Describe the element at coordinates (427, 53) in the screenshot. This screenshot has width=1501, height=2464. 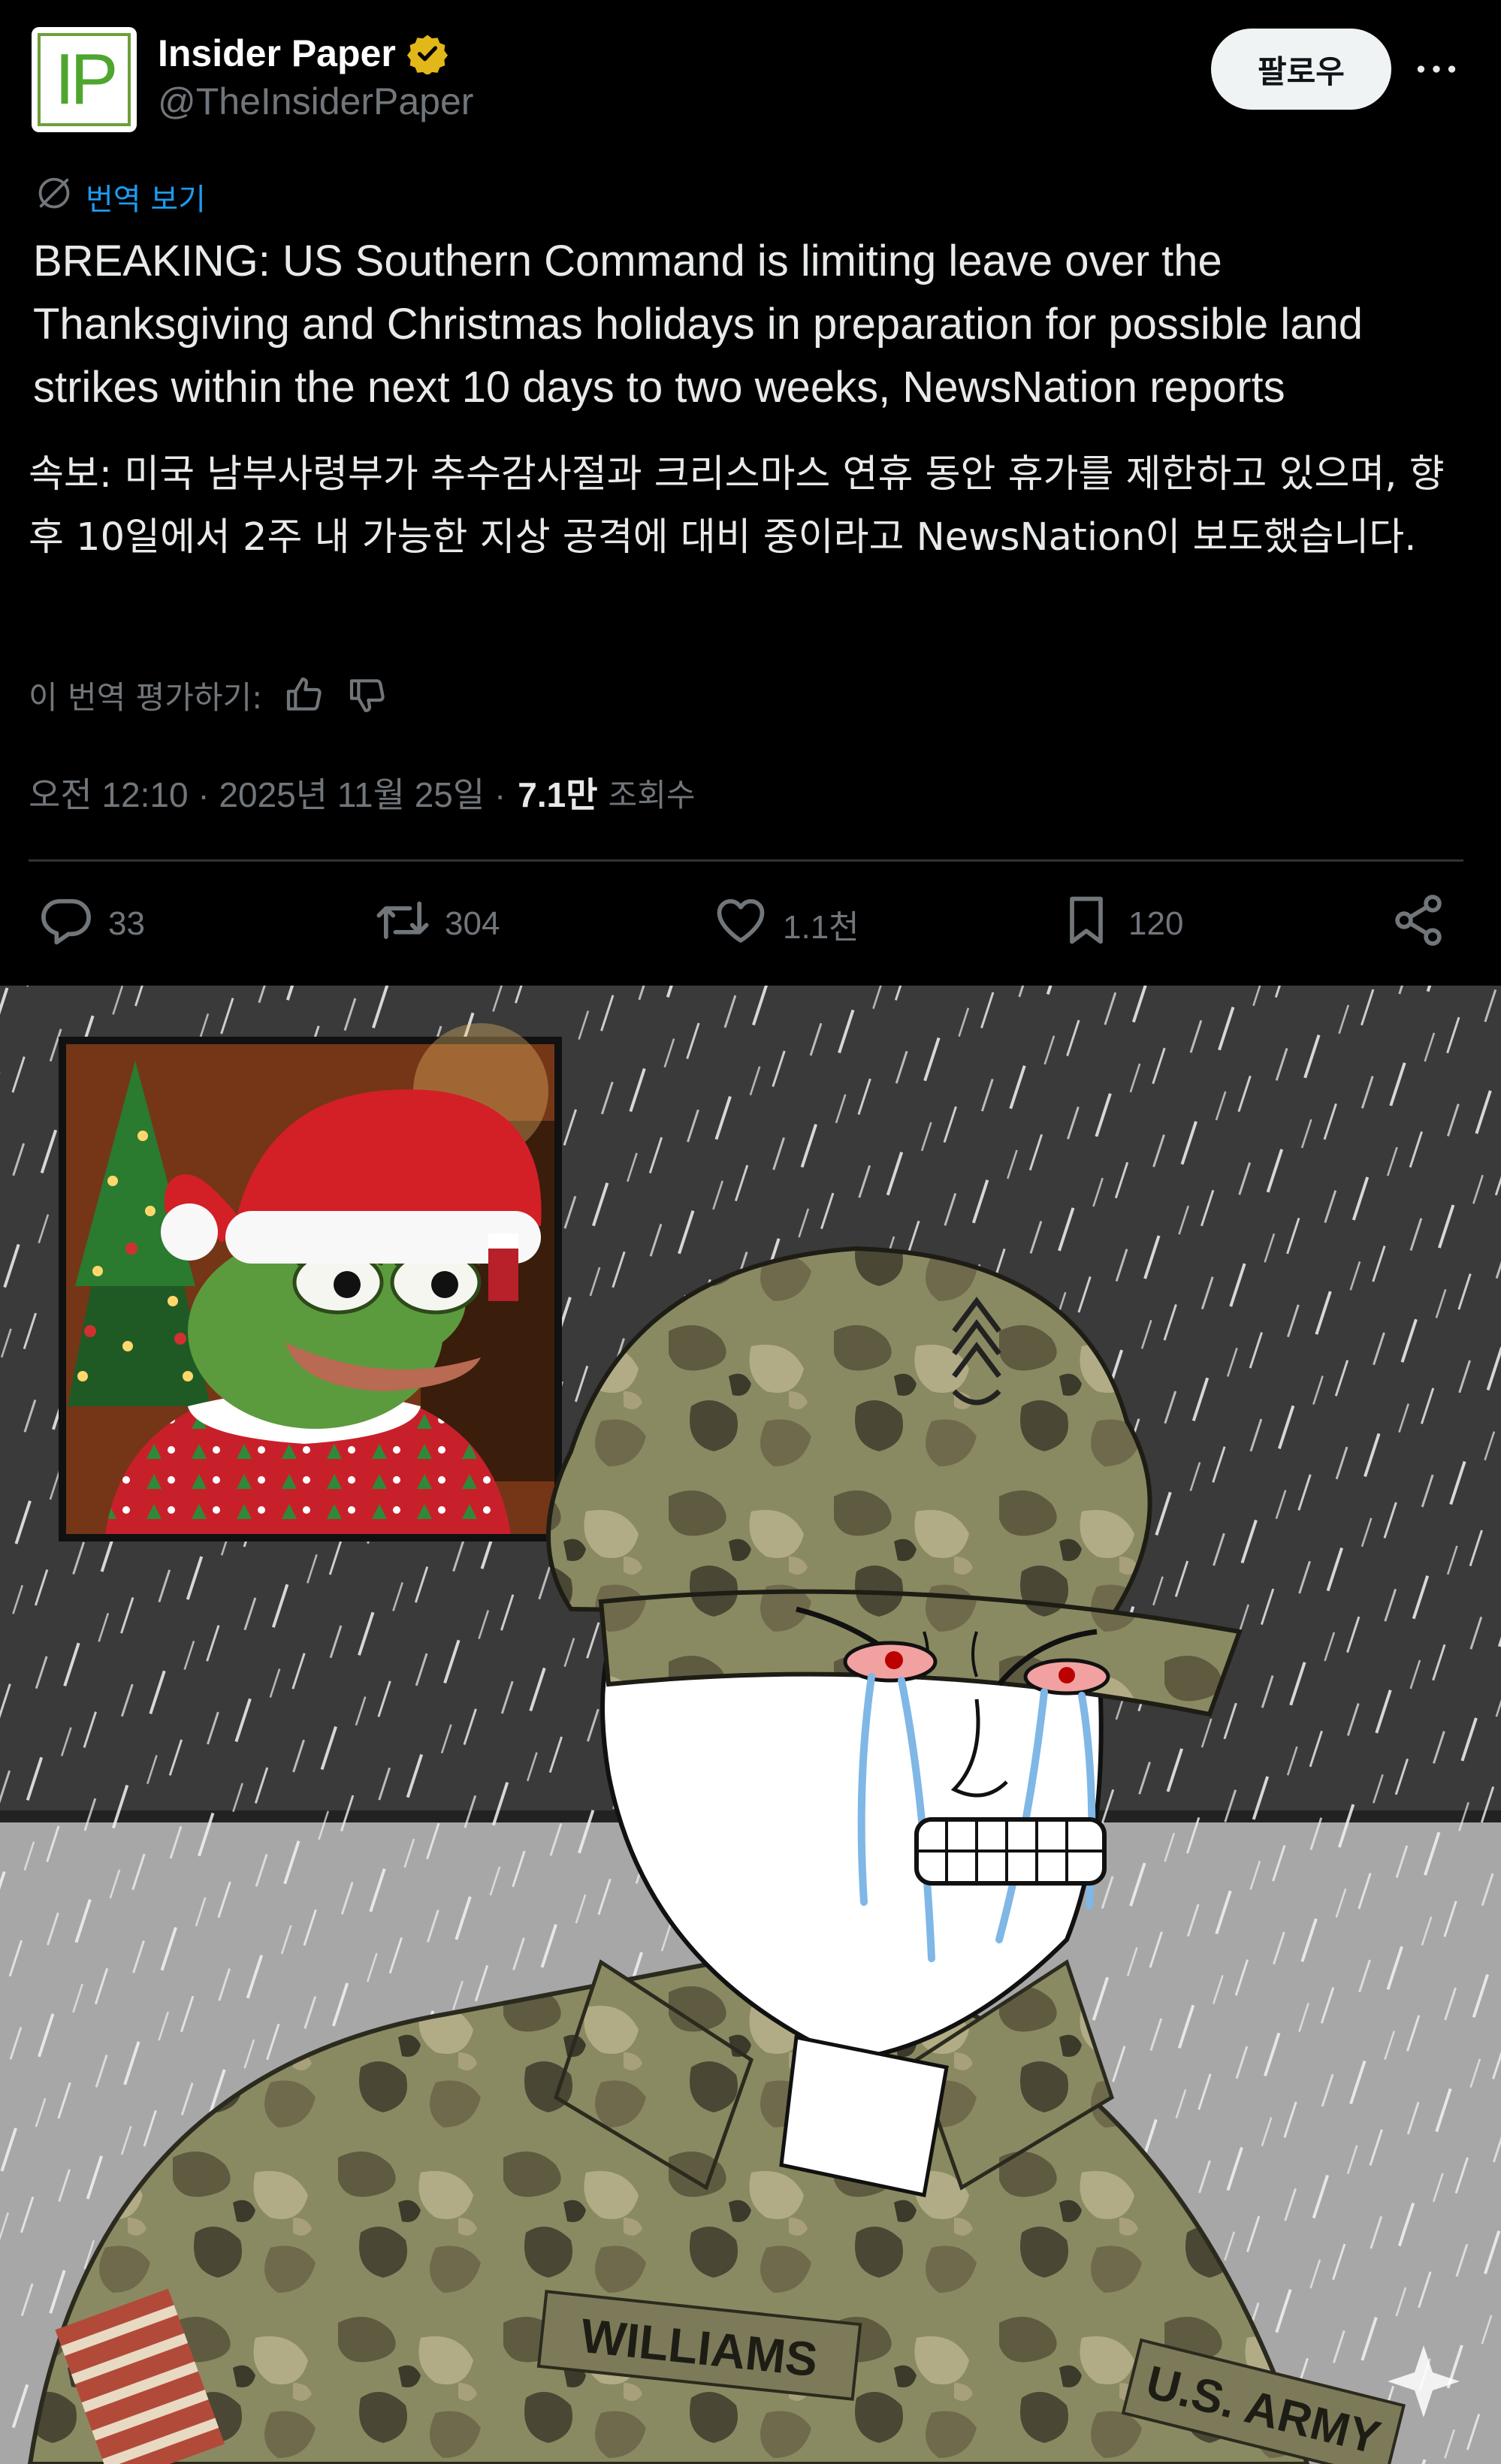
I see `verified-badge-icon` at that location.